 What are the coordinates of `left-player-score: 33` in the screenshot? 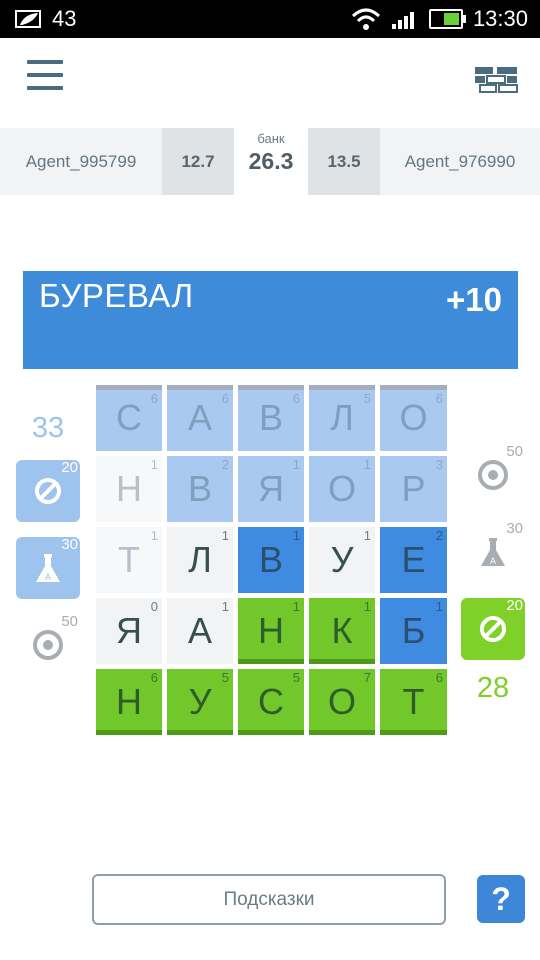 It's located at (48, 428).